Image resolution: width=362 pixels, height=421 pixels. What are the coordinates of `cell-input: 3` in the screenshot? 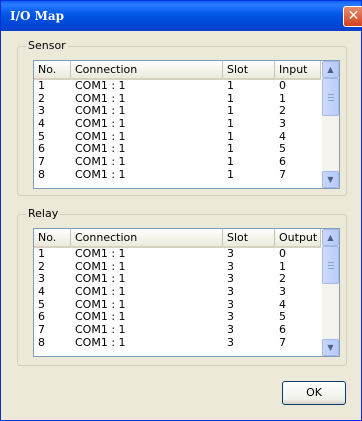 It's located at (282, 124).